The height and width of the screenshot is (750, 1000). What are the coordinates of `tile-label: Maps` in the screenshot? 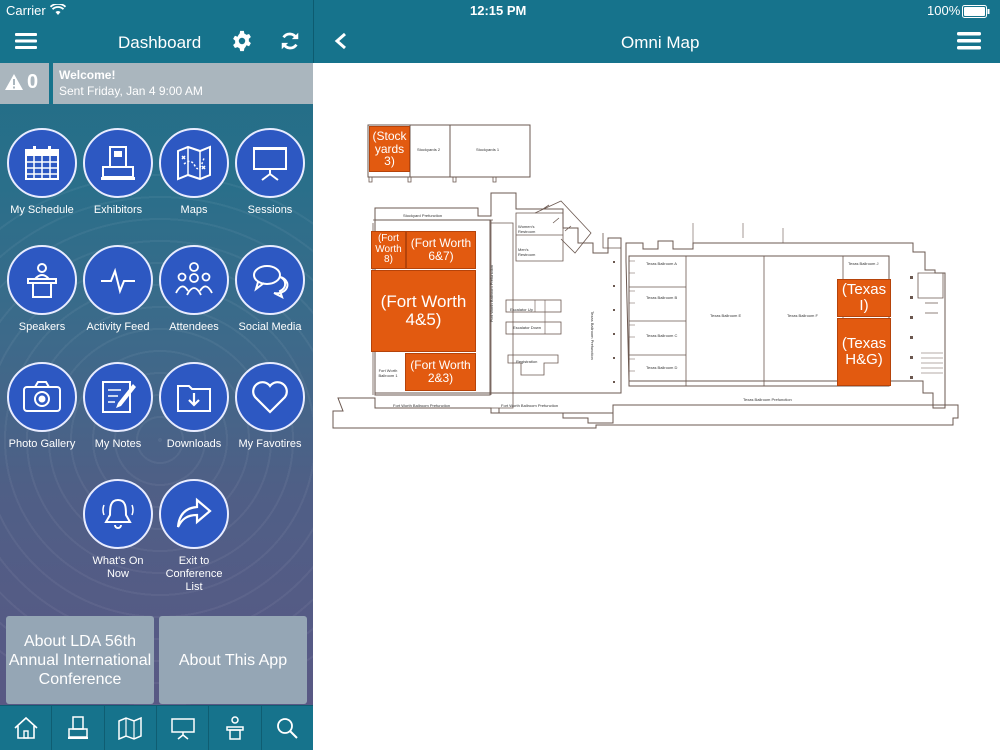 It's located at (194, 210).